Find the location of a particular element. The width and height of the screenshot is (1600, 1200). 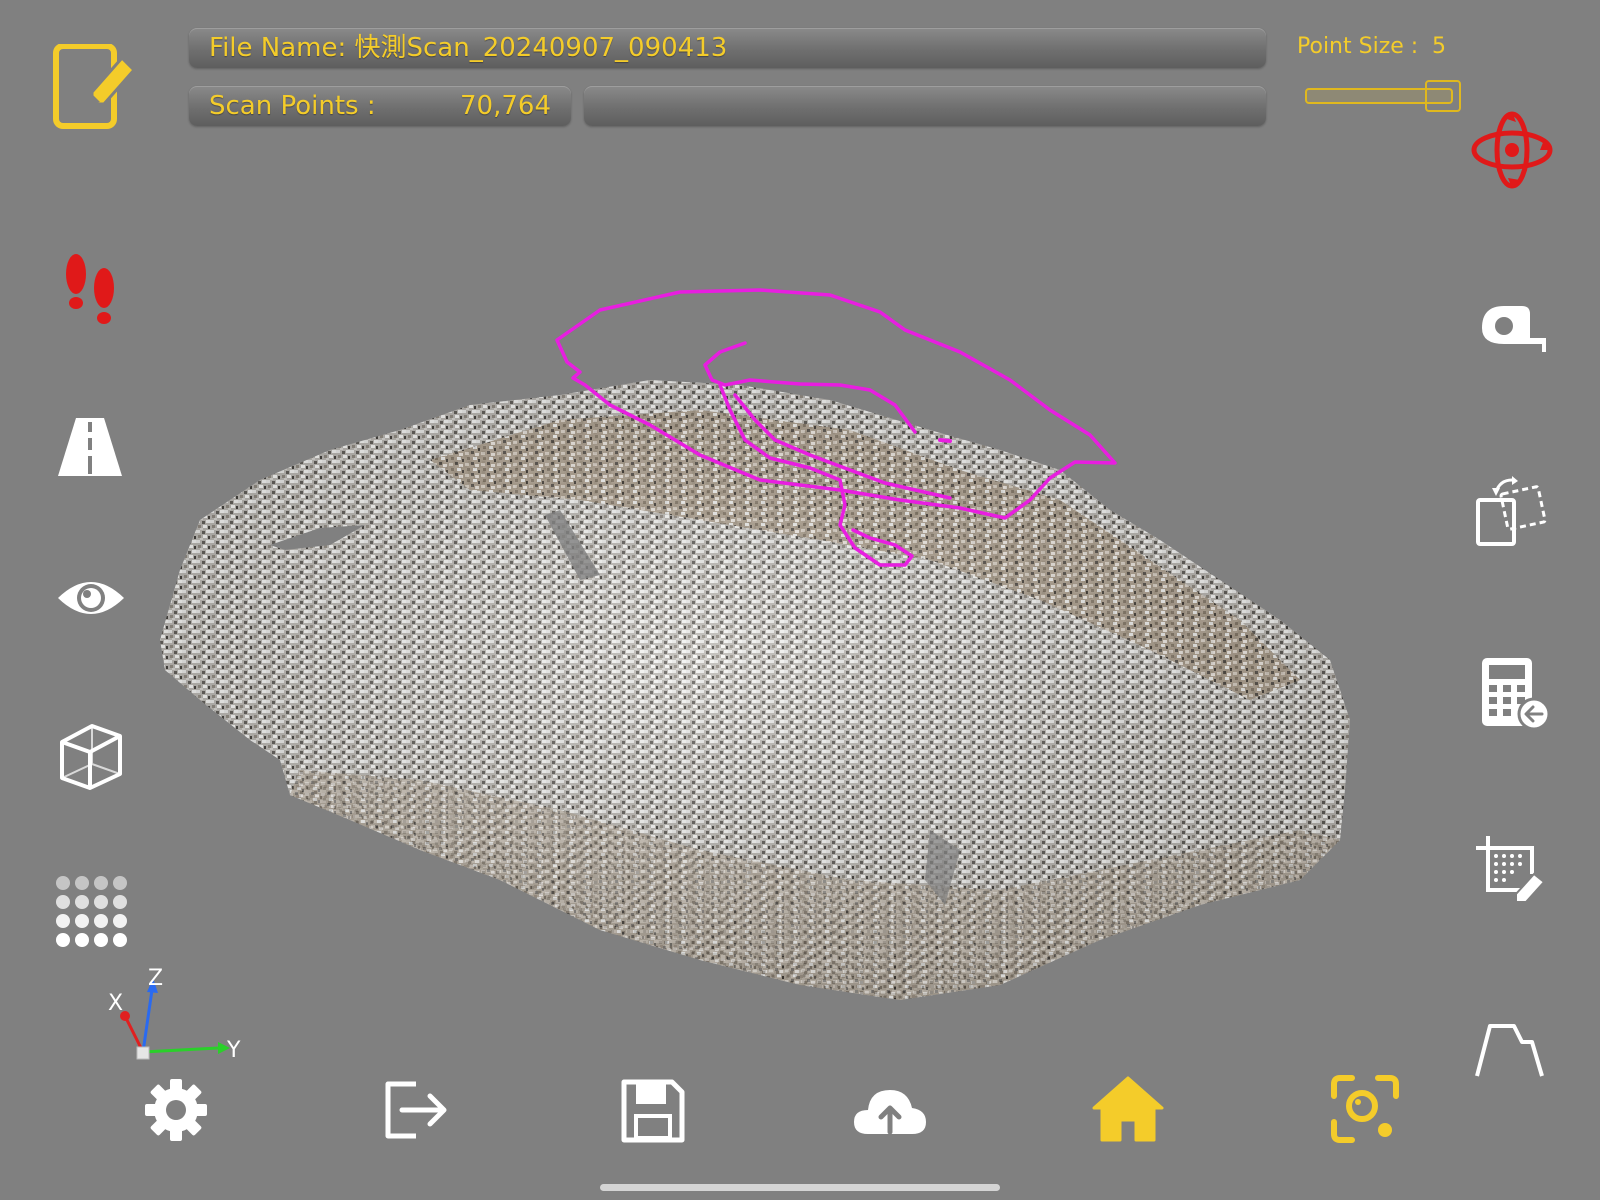

profile-section-icon is located at coordinates (1509, 1050).